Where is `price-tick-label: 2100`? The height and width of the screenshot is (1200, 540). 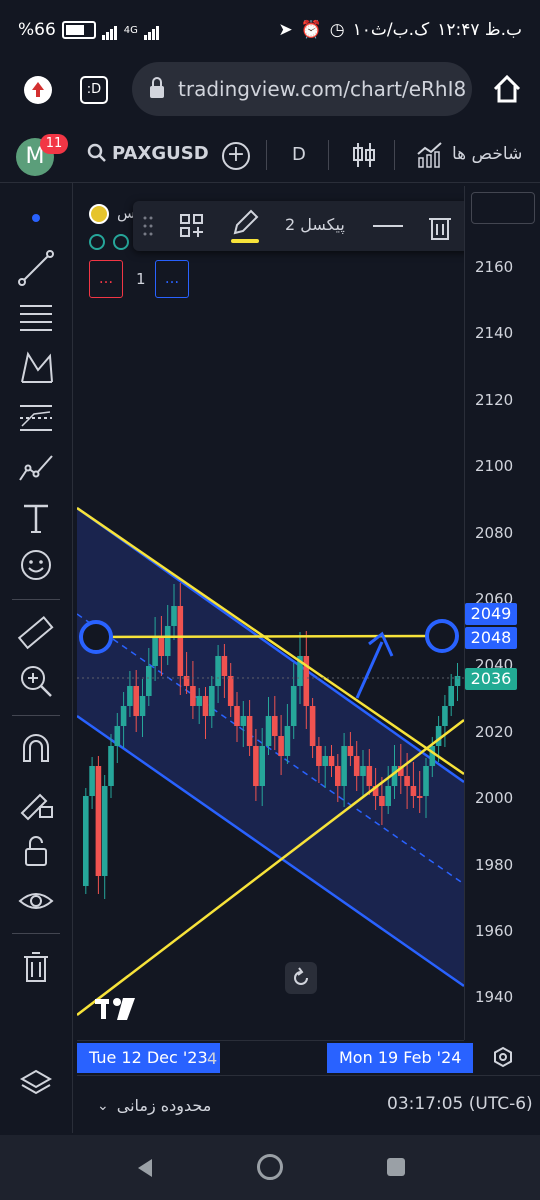
price-tick-label: 2100 is located at coordinates (494, 466).